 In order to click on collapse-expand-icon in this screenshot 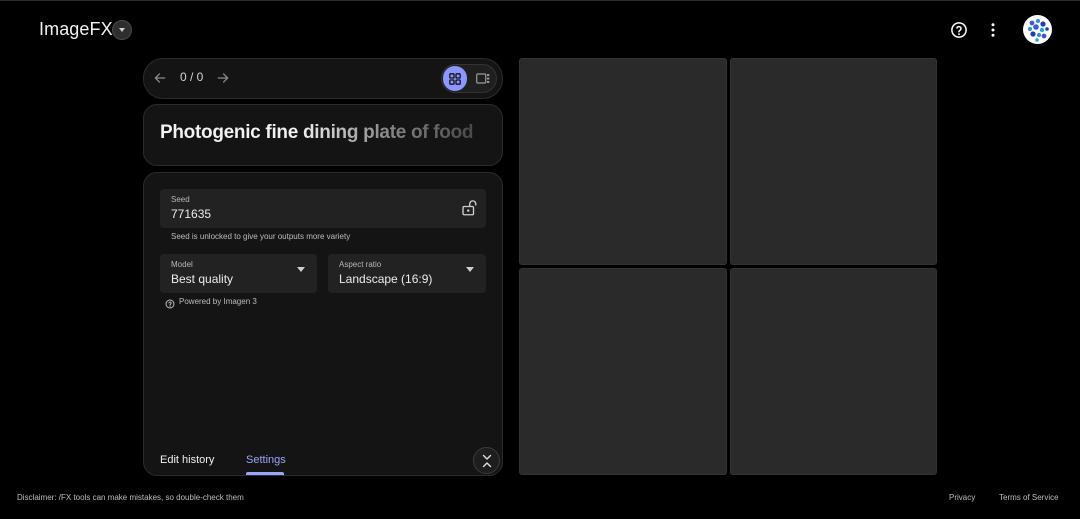, I will do `click(486, 460)`.